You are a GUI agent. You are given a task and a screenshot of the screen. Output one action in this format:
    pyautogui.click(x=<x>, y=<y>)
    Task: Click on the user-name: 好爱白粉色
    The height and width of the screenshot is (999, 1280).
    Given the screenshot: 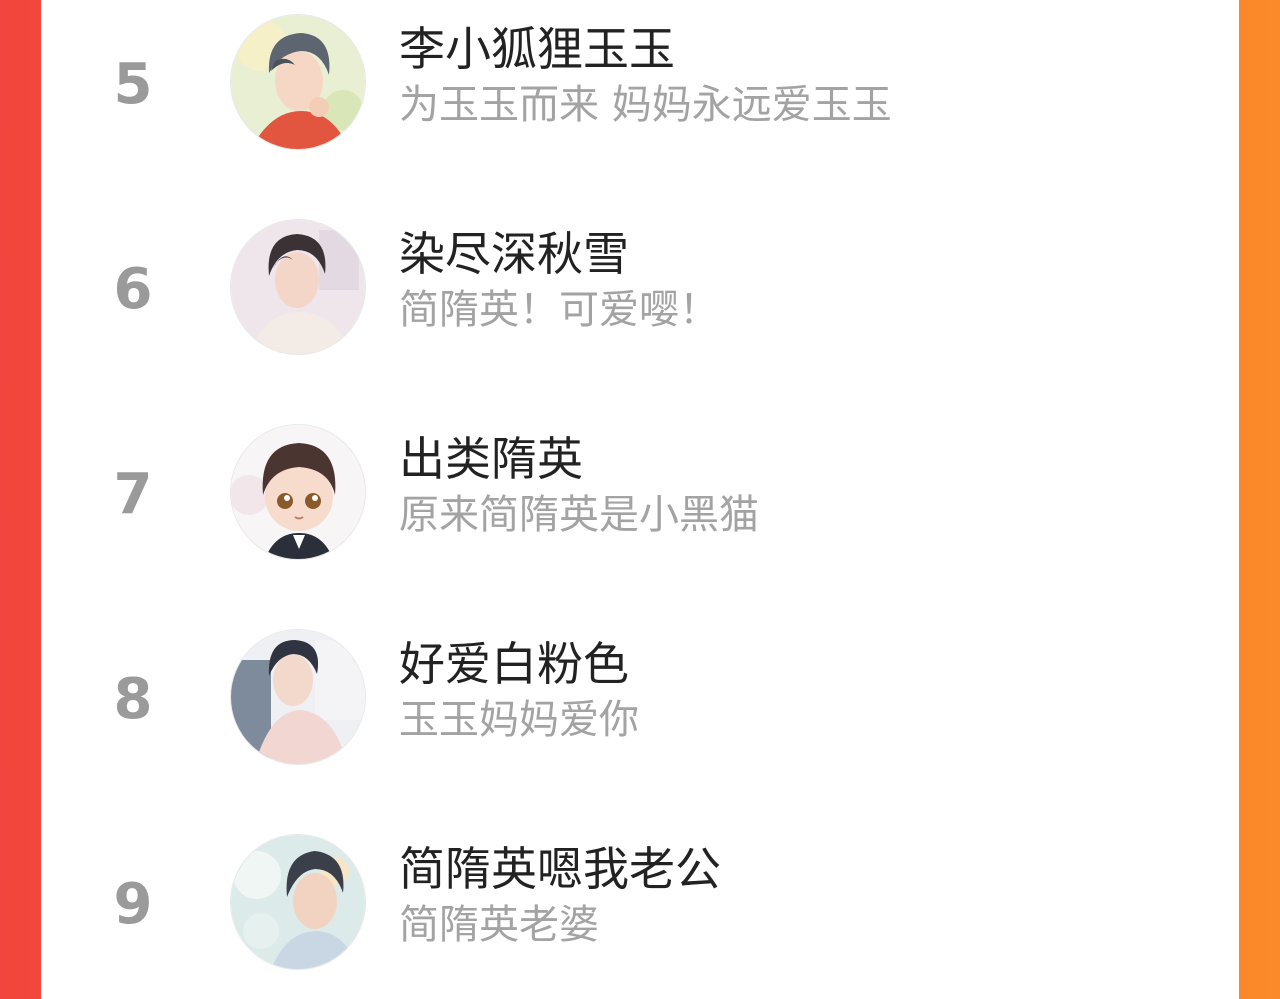 What is the action you would take?
    pyautogui.click(x=514, y=664)
    